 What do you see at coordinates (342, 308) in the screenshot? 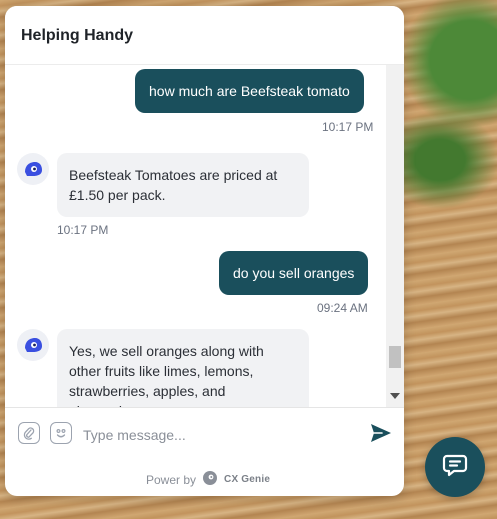
I see `message-time: 09:24 AM` at bounding box center [342, 308].